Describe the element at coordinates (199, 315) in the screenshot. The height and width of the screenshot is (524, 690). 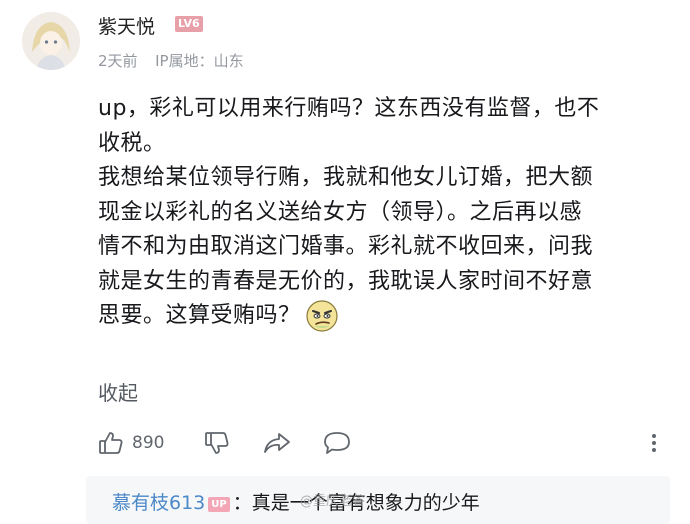
I see `comment-line: 思要。这算受贿吗？` at that location.